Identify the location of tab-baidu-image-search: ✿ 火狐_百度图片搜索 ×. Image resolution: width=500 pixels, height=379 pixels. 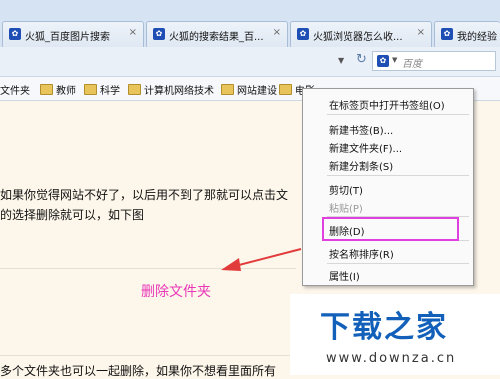
(73, 34).